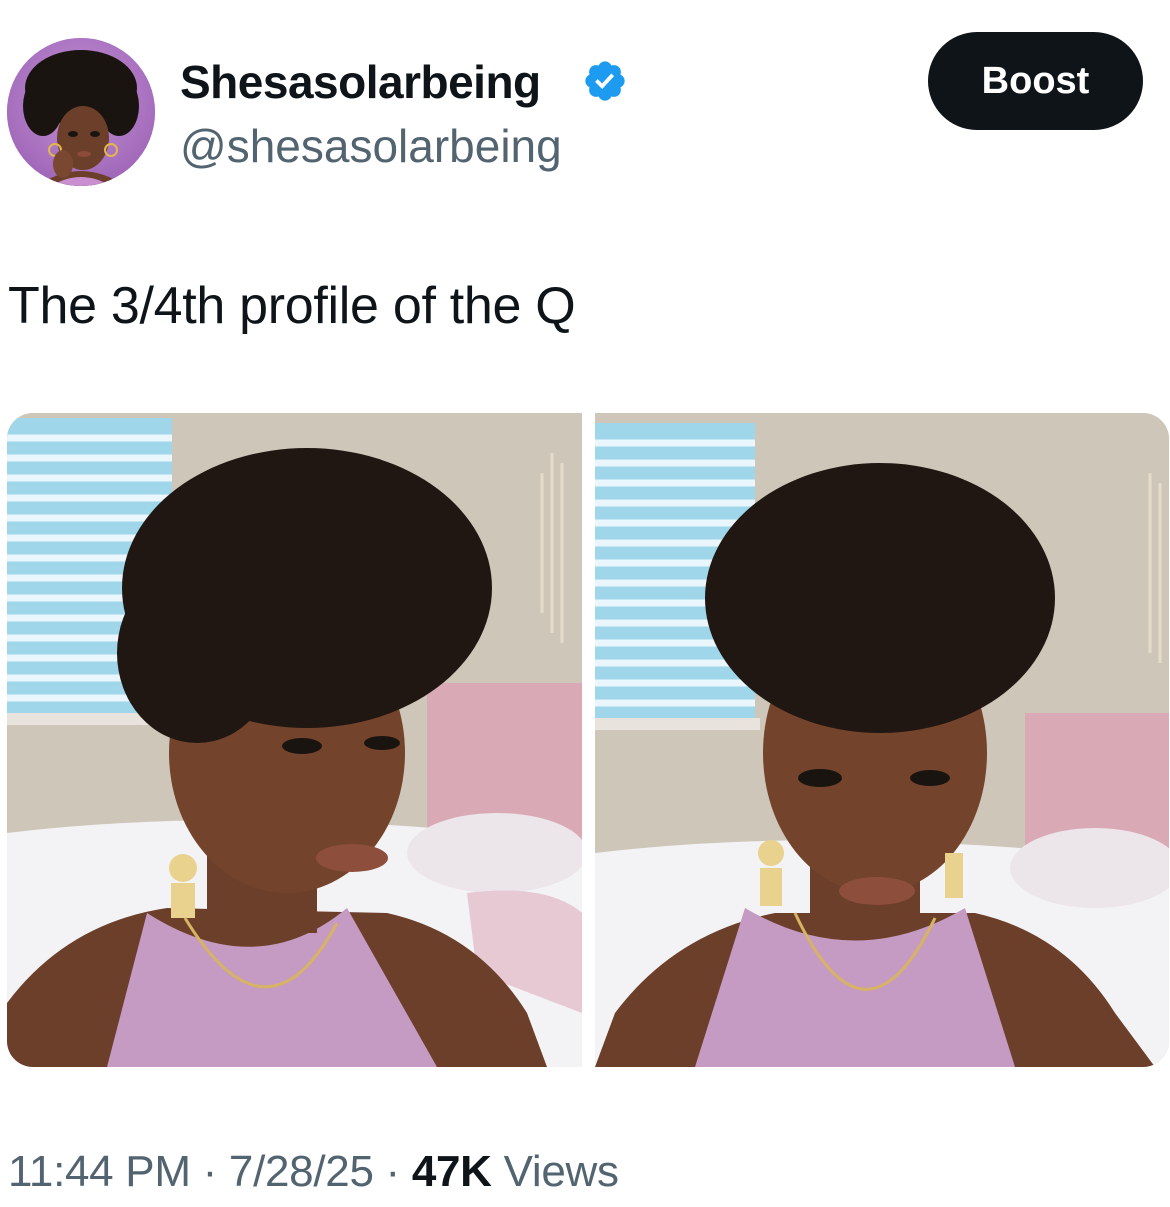  I want to click on tweet-meta: 11:44 PM · 7/28/25 · 47K Views, so click(313, 1172).